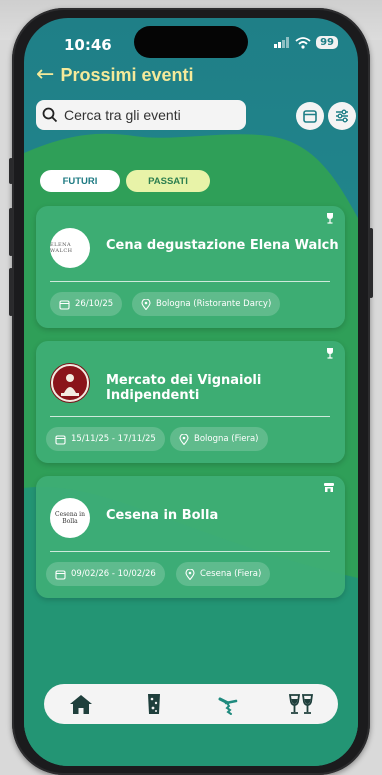 The width and height of the screenshot is (382, 775). I want to click on event-logo-text: ELENA WALCH, so click(61, 248).